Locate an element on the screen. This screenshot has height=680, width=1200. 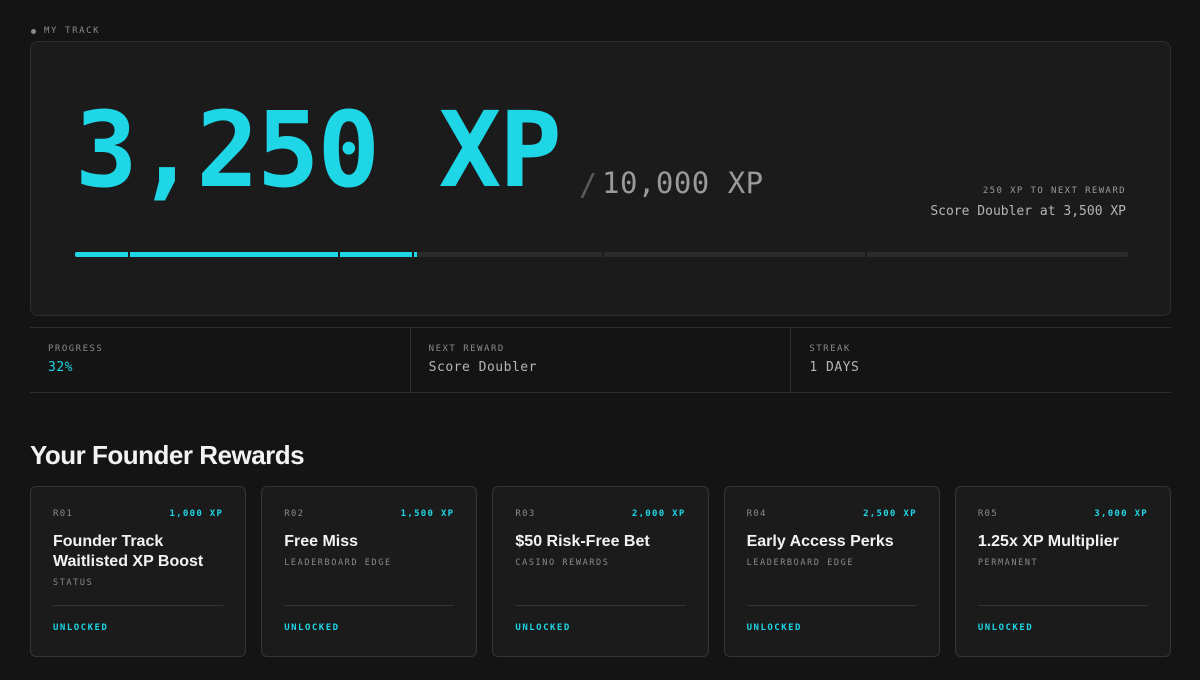
reward-category: STATUS is located at coordinates (73, 583).